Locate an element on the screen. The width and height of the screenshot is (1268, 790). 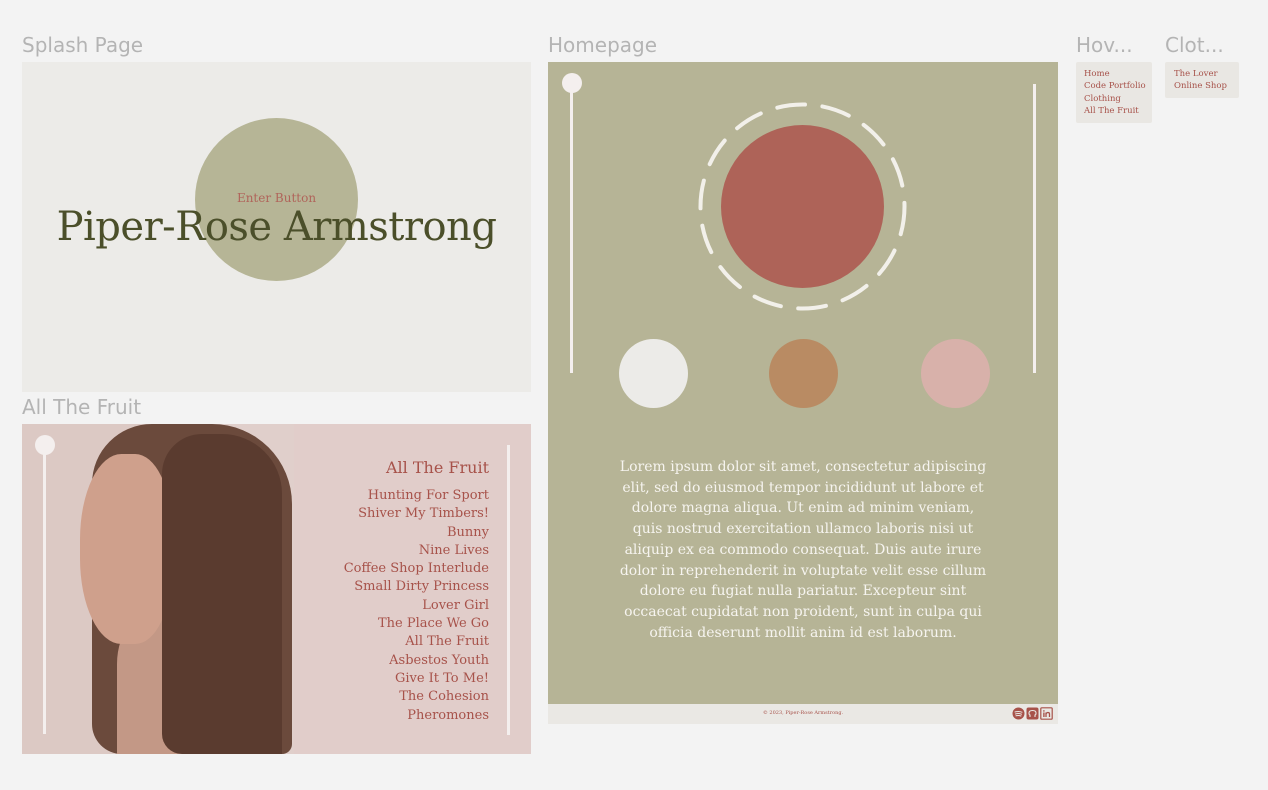
main-circle-button is located at coordinates (802, 206).